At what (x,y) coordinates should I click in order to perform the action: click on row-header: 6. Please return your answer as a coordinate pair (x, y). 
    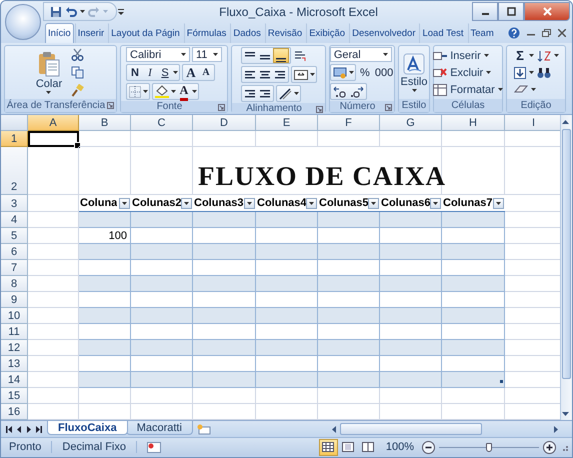
    Looking at the image, I should click on (14, 252).